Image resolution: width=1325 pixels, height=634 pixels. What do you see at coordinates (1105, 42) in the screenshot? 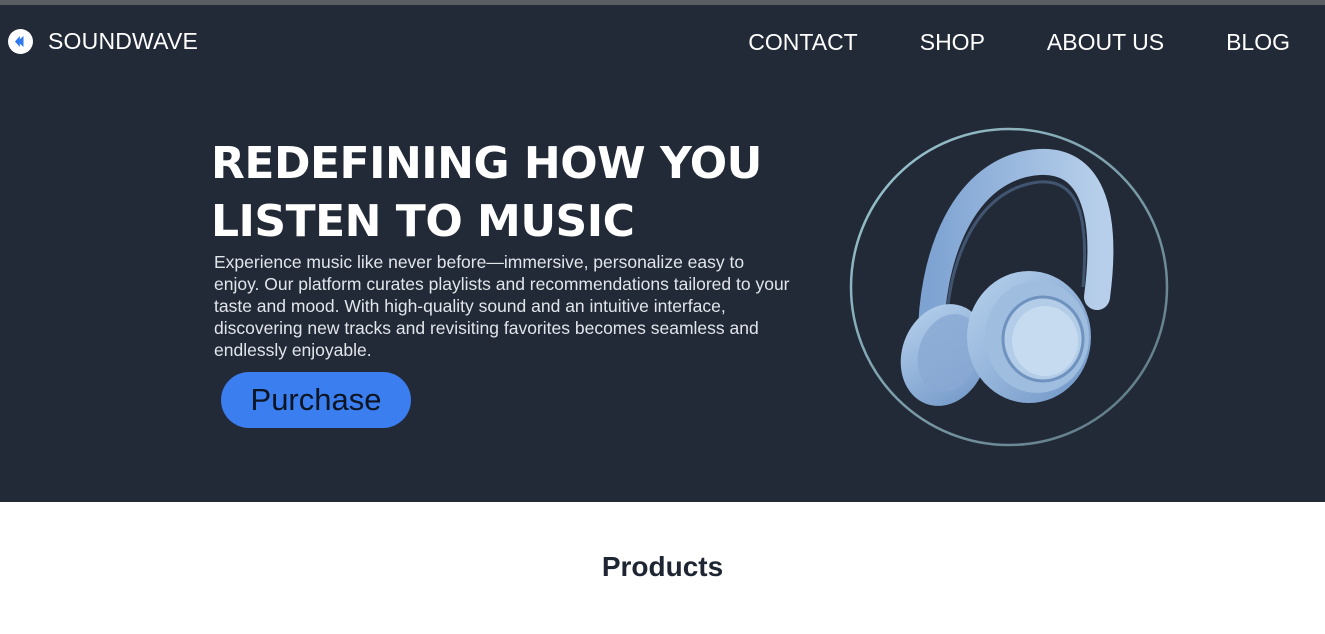
I see `nav-about-us: ABOUT US` at bounding box center [1105, 42].